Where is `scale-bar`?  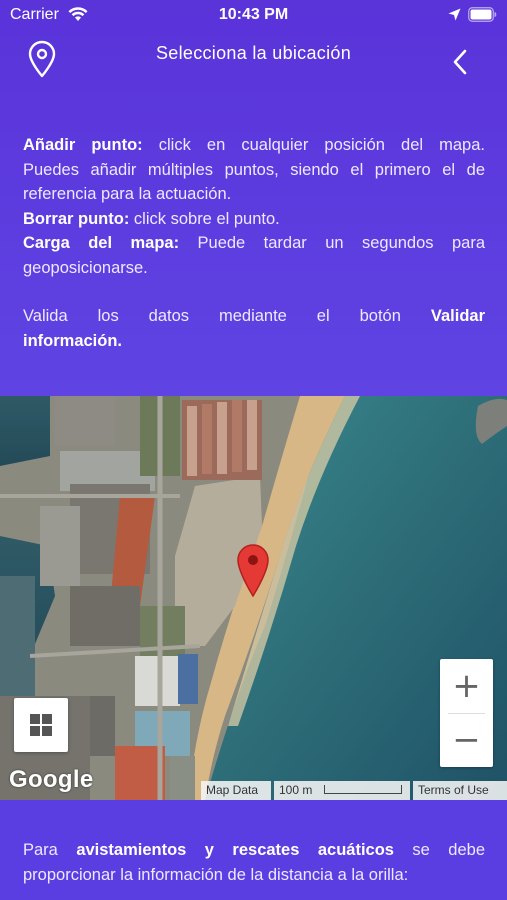 scale-bar is located at coordinates (363, 789).